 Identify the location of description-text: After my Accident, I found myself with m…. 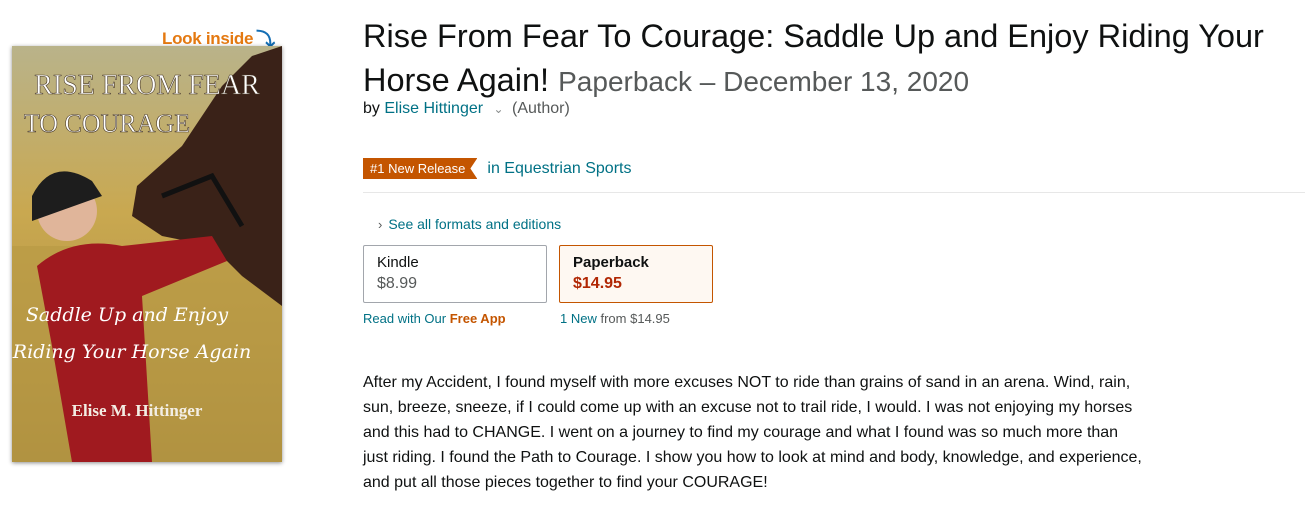
(752, 432).